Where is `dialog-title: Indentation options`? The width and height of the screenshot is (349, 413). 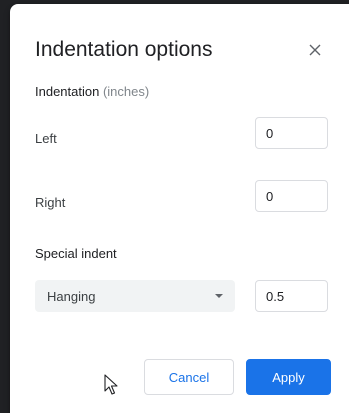 dialog-title: Indentation options is located at coordinates (124, 49).